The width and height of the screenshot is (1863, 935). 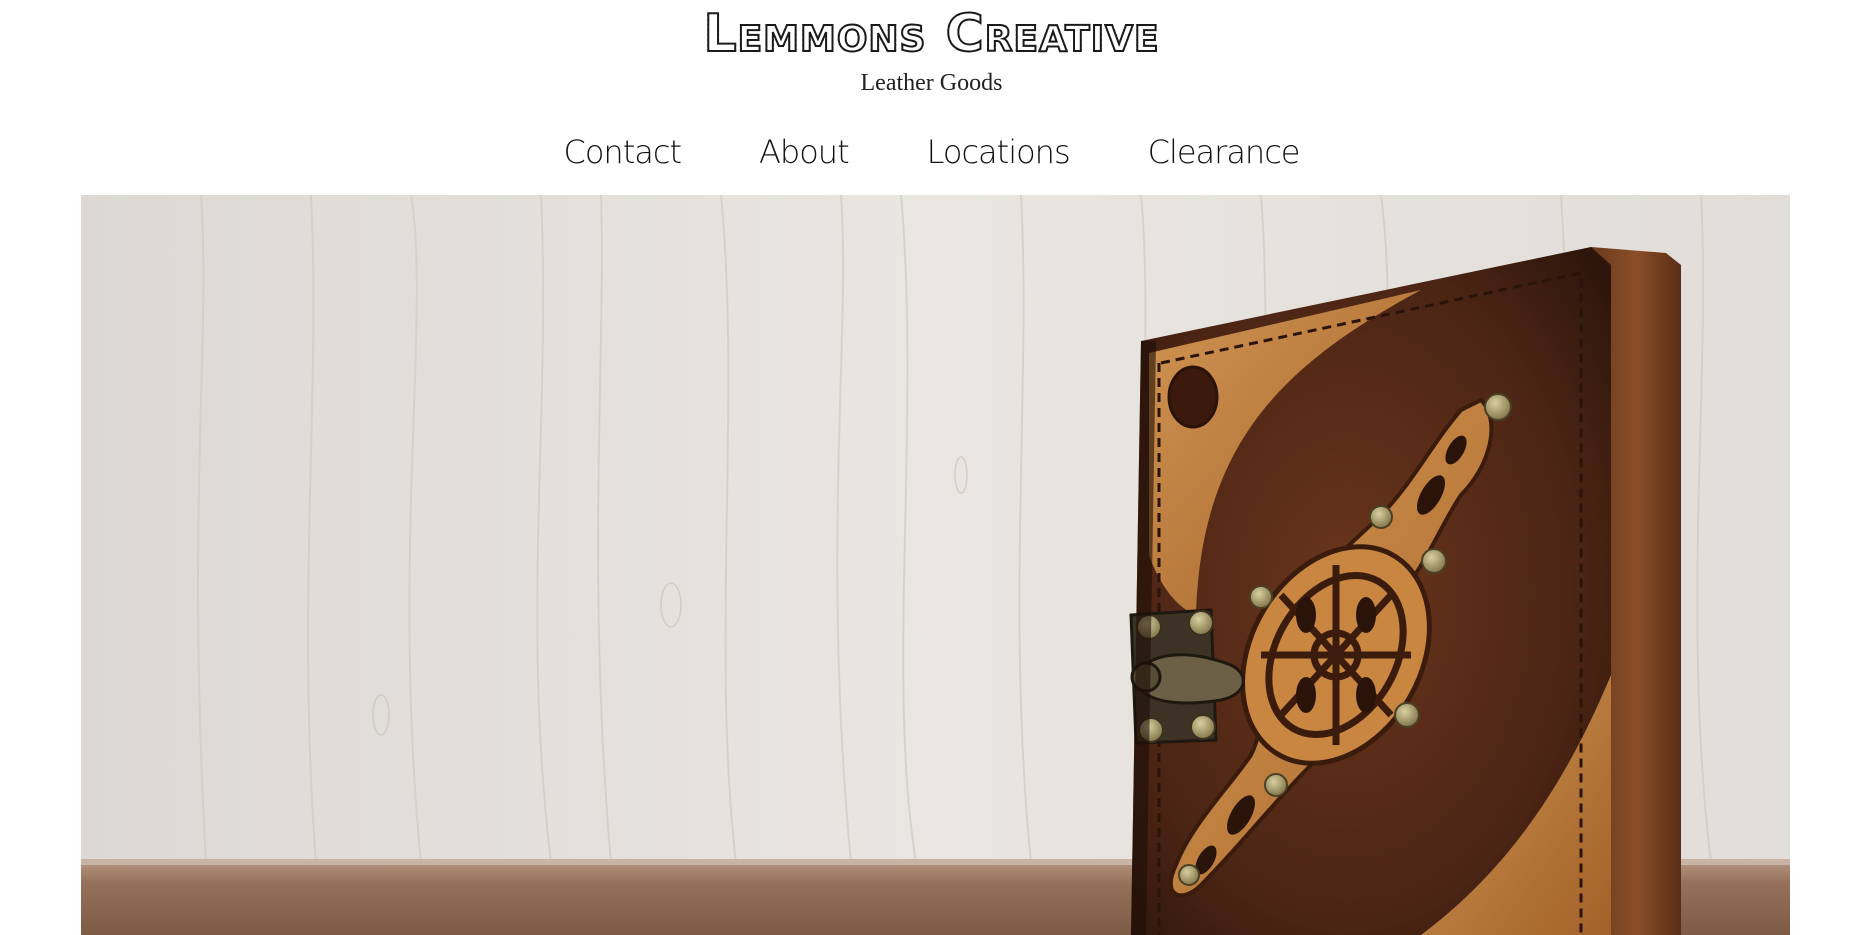 What do you see at coordinates (931, 83) in the screenshot?
I see `site-tagline: Leather Goods` at bounding box center [931, 83].